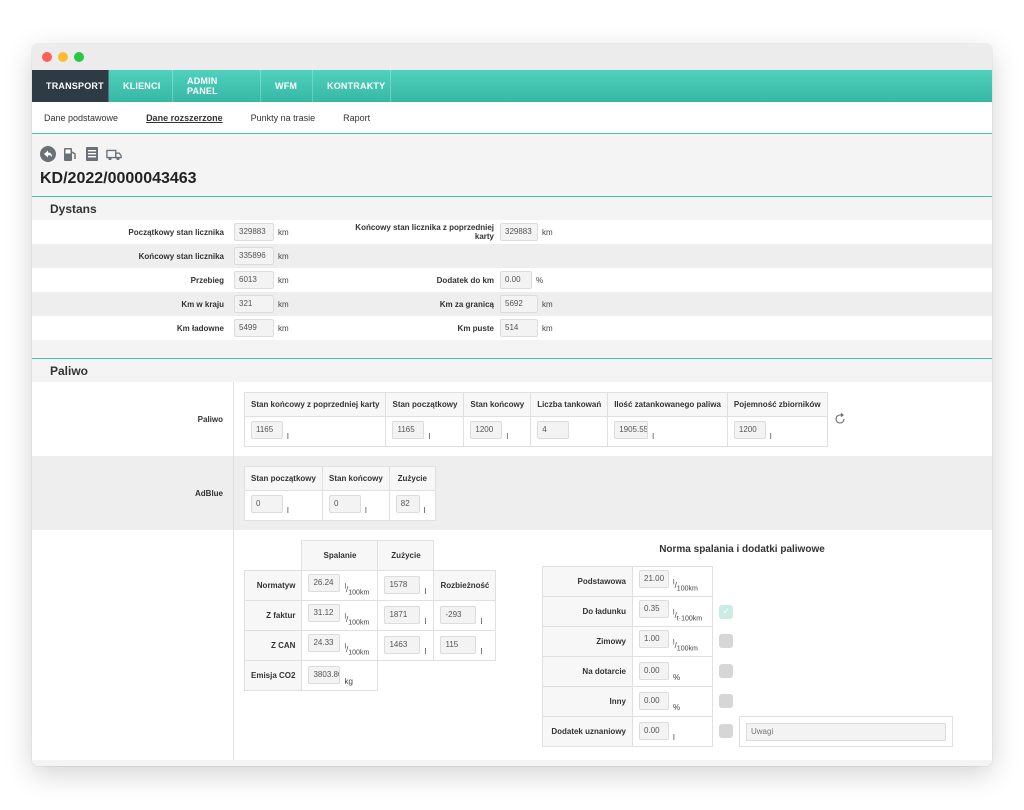  Describe the element at coordinates (324, 613) in the screenshot. I see `faktur-spalanie-input: 31.12` at that location.